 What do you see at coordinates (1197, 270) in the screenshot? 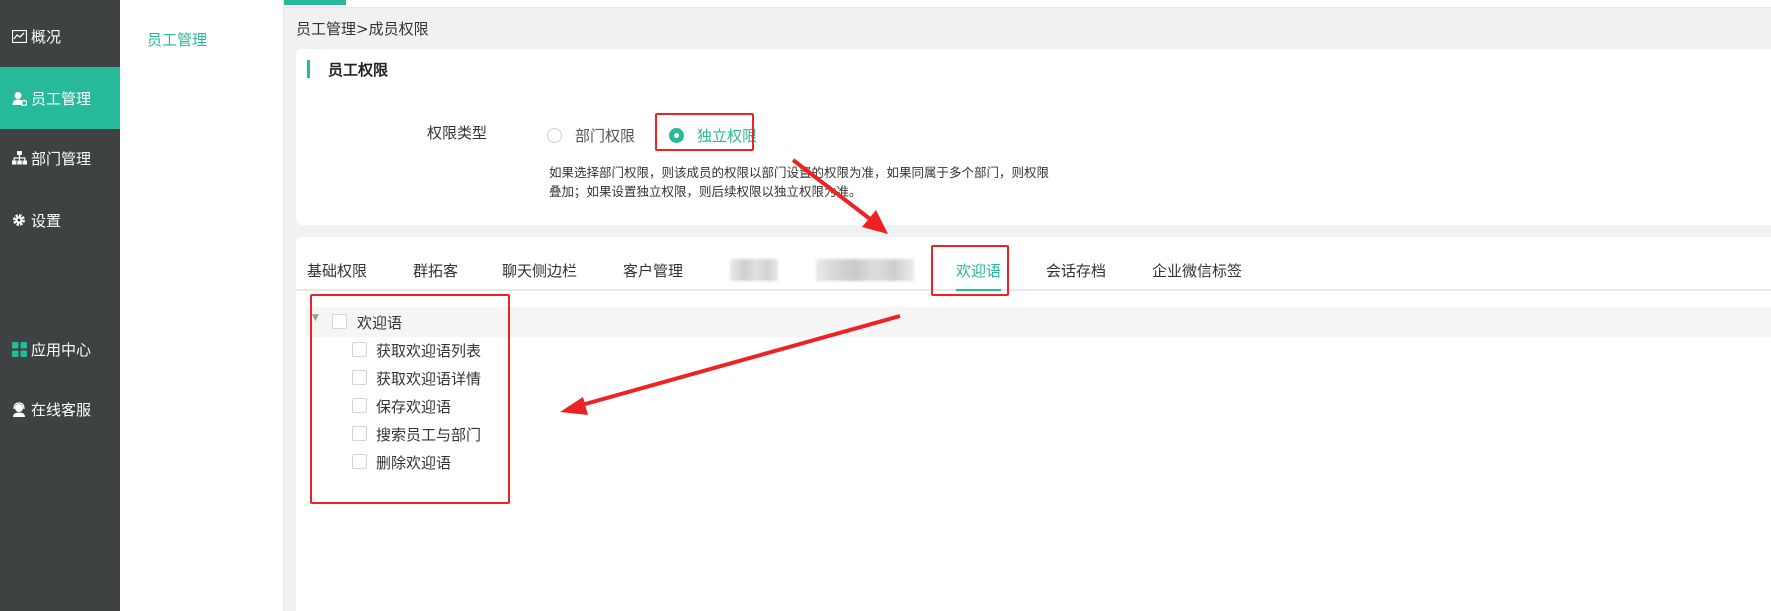
I see `tab-wecom-tags: 企业微信标签` at bounding box center [1197, 270].